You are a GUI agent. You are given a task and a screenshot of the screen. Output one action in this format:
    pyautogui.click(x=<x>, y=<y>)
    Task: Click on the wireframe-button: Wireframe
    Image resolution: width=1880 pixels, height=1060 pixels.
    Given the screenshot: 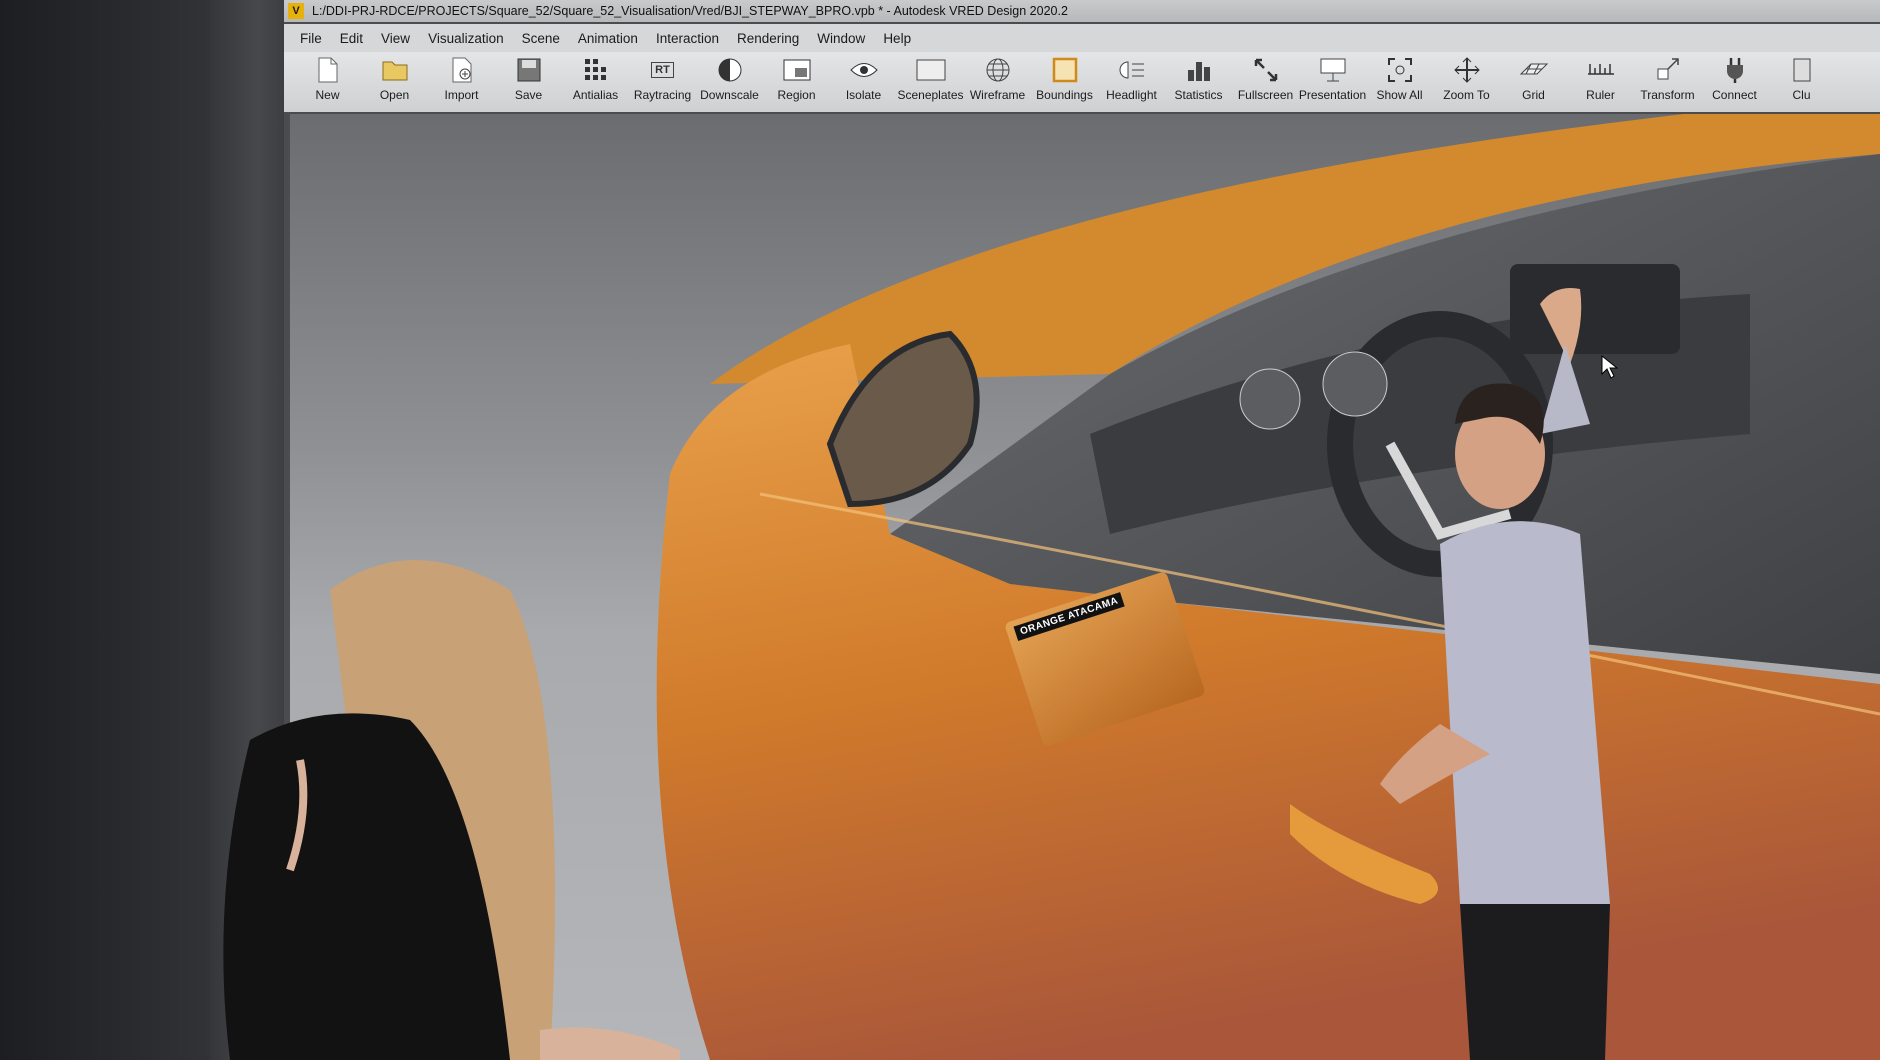 What is the action you would take?
    pyautogui.click(x=997, y=81)
    